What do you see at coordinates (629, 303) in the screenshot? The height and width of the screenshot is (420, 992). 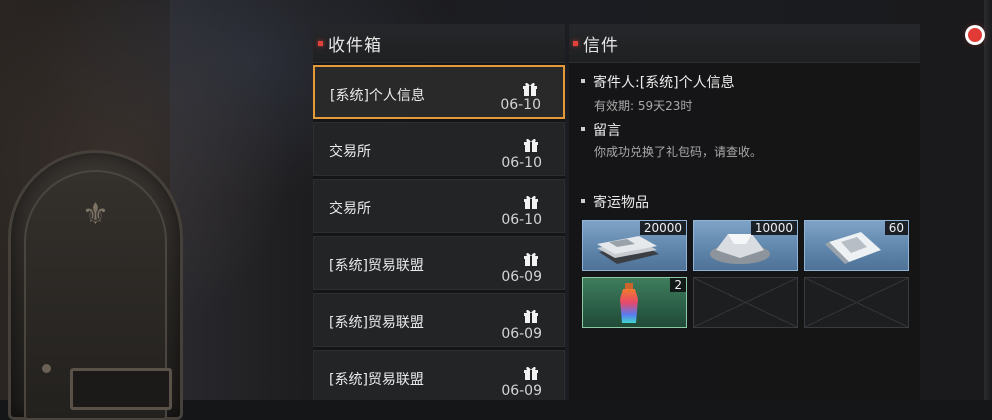 I see `potion-bottle-icon` at bounding box center [629, 303].